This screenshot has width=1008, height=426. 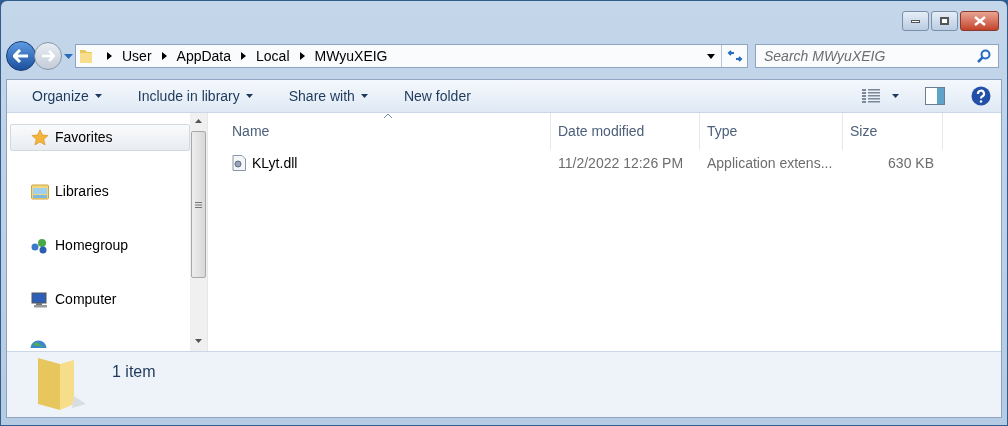 What do you see at coordinates (388, 131) in the screenshot?
I see `column-header: Name` at bounding box center [388, 131].